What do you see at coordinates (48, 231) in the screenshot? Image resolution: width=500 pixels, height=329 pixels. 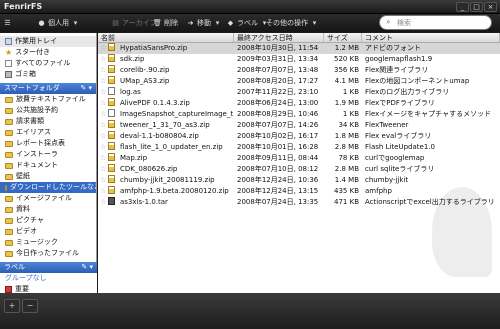 I see `sidebar-item-smart-folder: ビデオ` at bounding box center [48, 231].